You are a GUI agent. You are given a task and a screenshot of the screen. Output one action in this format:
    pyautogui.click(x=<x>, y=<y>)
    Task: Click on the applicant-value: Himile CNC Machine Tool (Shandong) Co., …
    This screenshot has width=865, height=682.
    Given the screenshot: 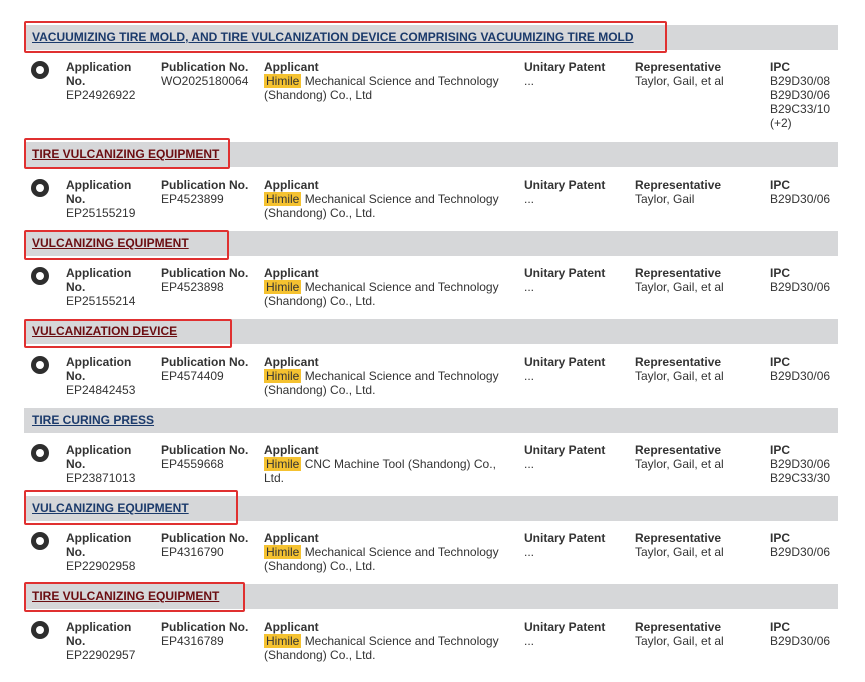 What is the action you would take?
    pyautogui.click(x=390, y=471)
    